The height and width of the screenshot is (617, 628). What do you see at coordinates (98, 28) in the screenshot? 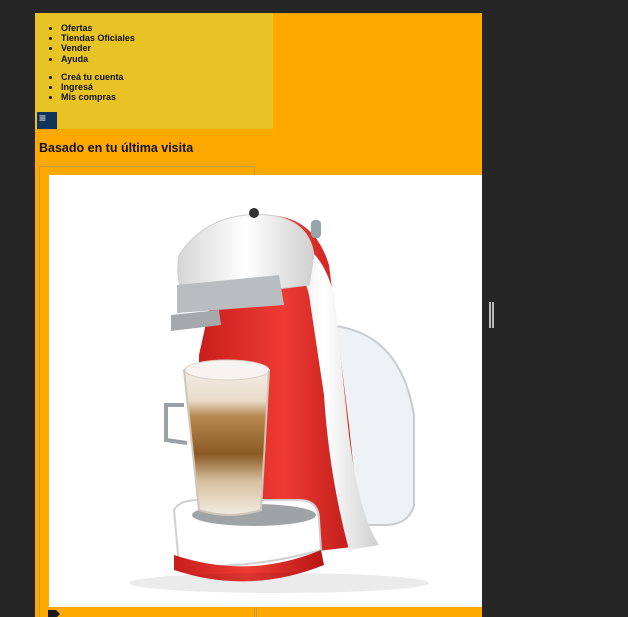
I see `nav-item-ofertas: Ofertas` at bounding box center [98, 28].